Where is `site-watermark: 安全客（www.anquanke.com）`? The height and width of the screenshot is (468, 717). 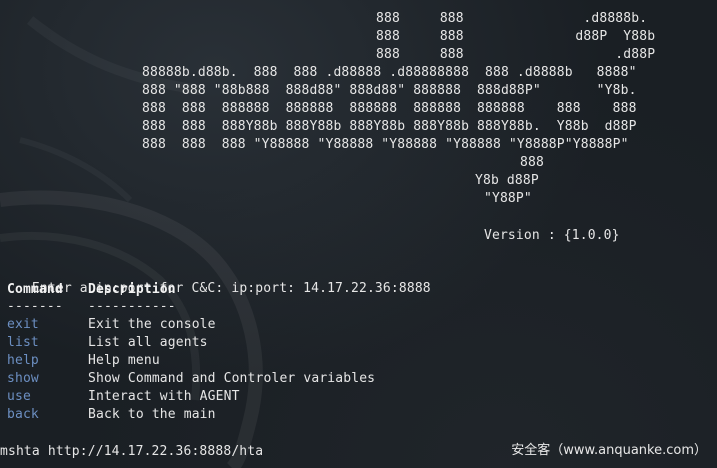 site-watermark: 安全客（www.anquanke.com） is located at coordinates (609, 450).